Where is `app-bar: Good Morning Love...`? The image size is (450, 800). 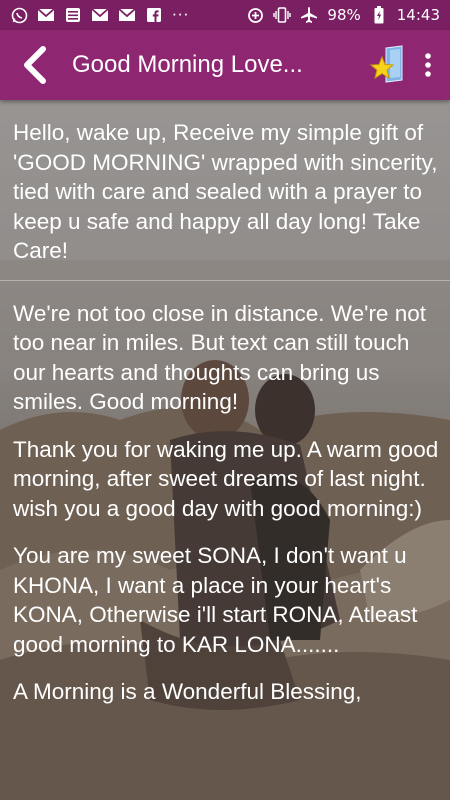
app-bar: Good Morning Love... is located at coordinates (225, 65).